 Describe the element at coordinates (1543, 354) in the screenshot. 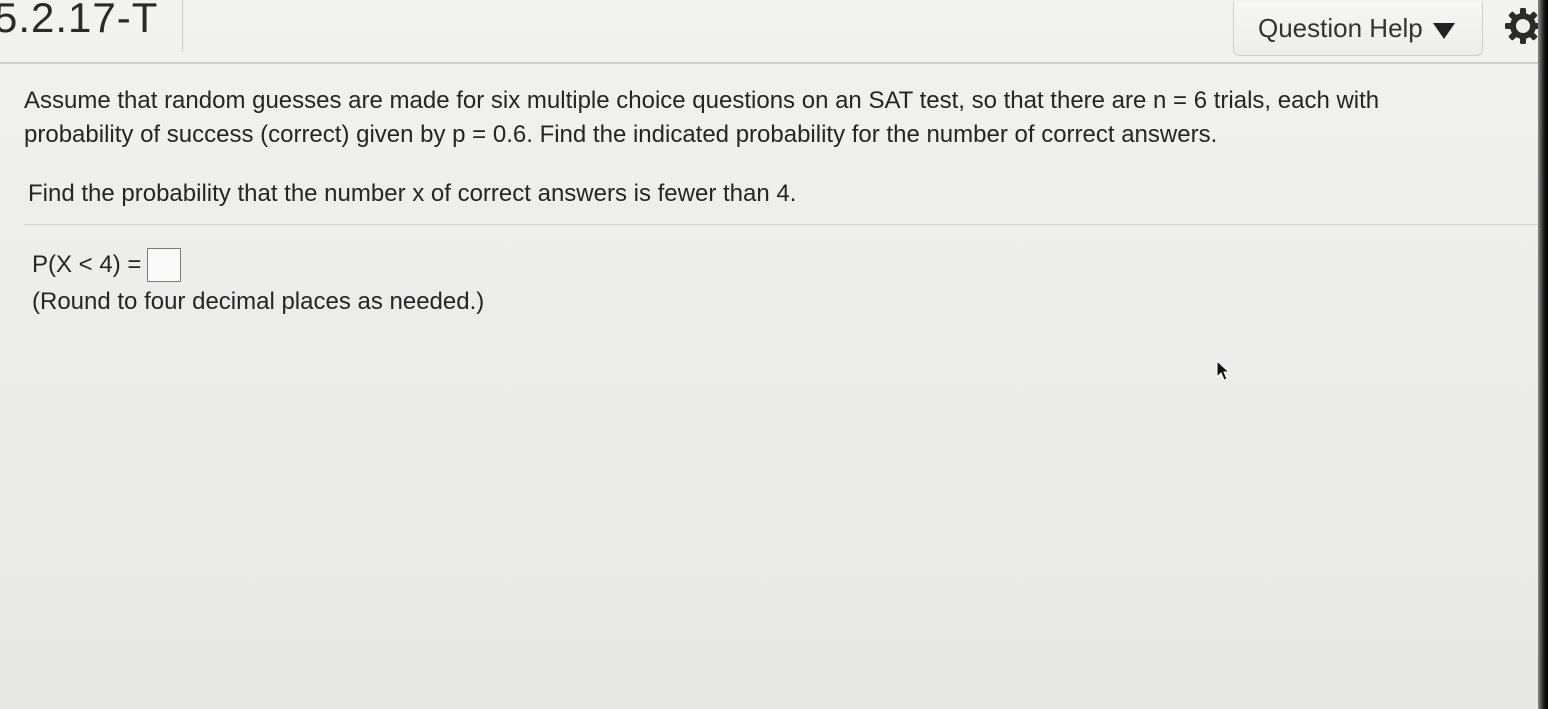

I see `screen-bezel` at that location.